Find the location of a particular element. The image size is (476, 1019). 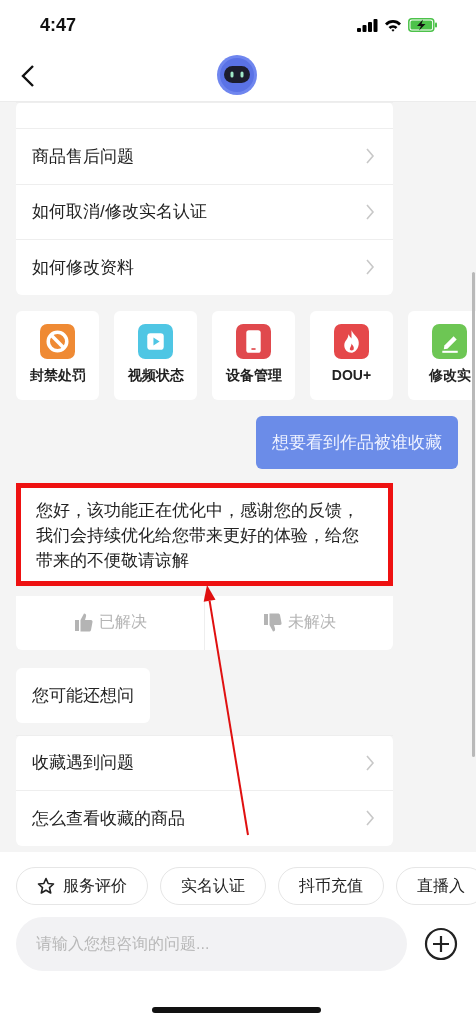

shortcut-tile: DOU+ is located at coordinates (351, 355).